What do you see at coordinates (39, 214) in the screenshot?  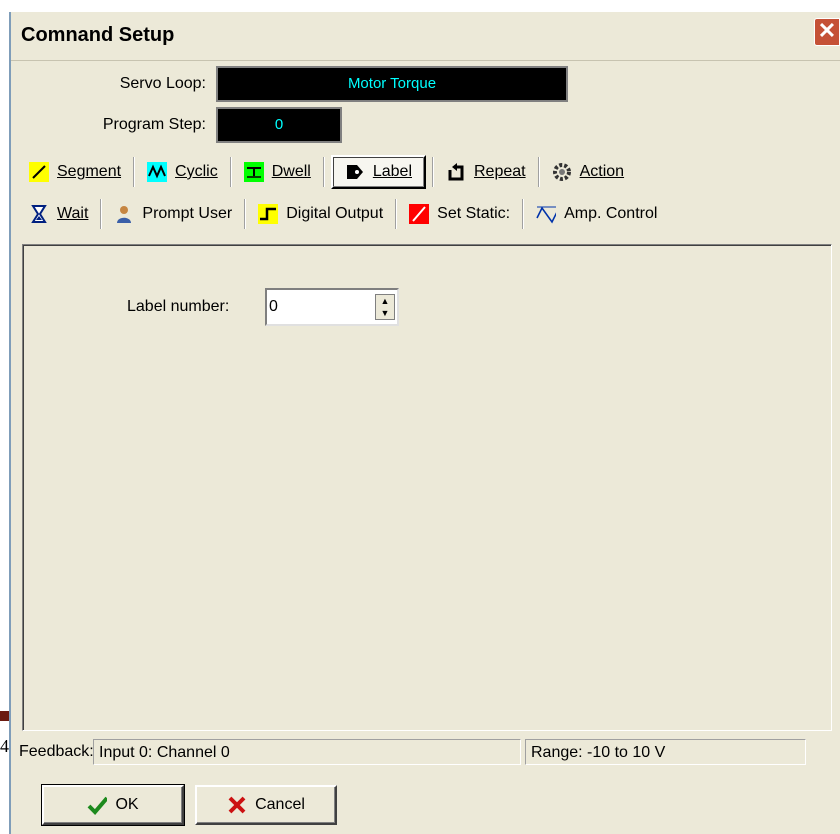 I see `hourglass-icon` at bounding box center [39, 214].